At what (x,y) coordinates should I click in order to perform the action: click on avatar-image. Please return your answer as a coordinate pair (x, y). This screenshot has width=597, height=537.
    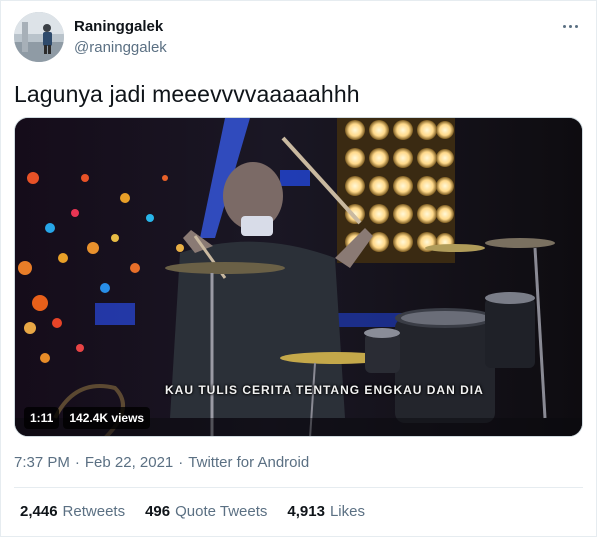
    Looking at the image, I should click on (39, 37).